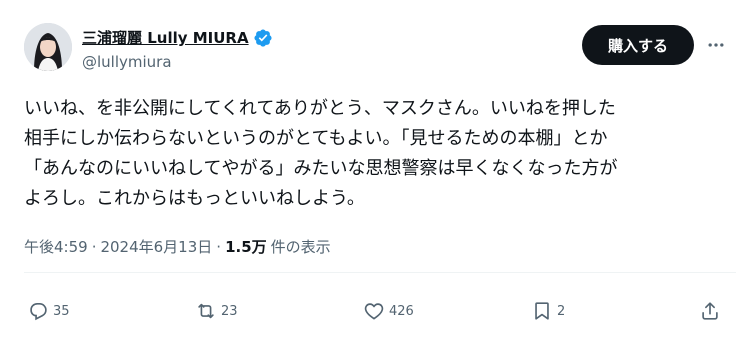 The height and width of the screenshot is (353, 756). I want to click on retweet-count: 23, so click(229, 311).